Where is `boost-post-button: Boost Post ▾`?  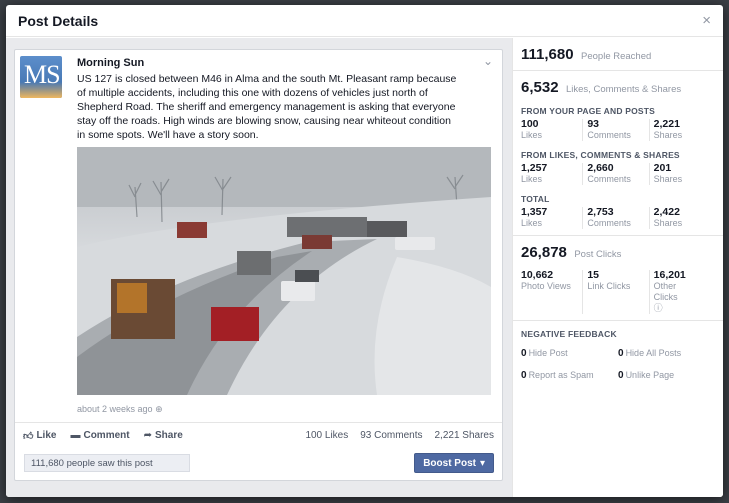
boost-post-button: Boost Post ▾ is located at coordinates (454, 463).